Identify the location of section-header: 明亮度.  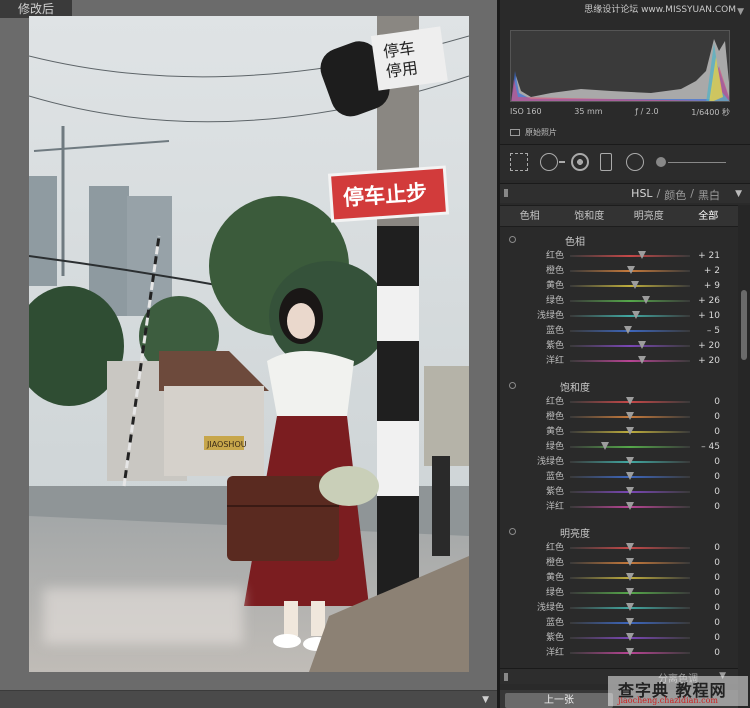
(619, 532).